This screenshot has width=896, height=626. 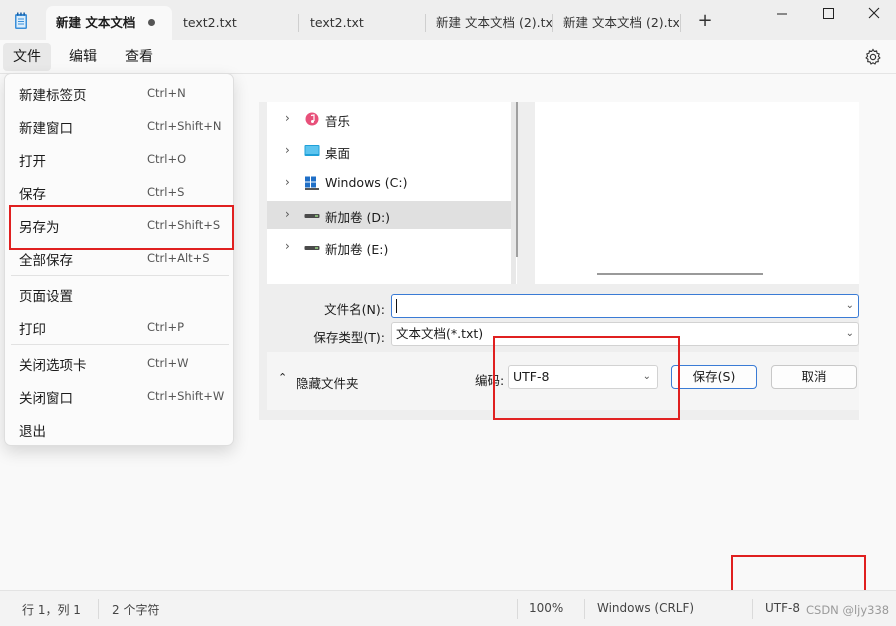 I want to click on tab-new-doc-2a: 新建 文本文档 (2).txt, so click(x=489, y=23).